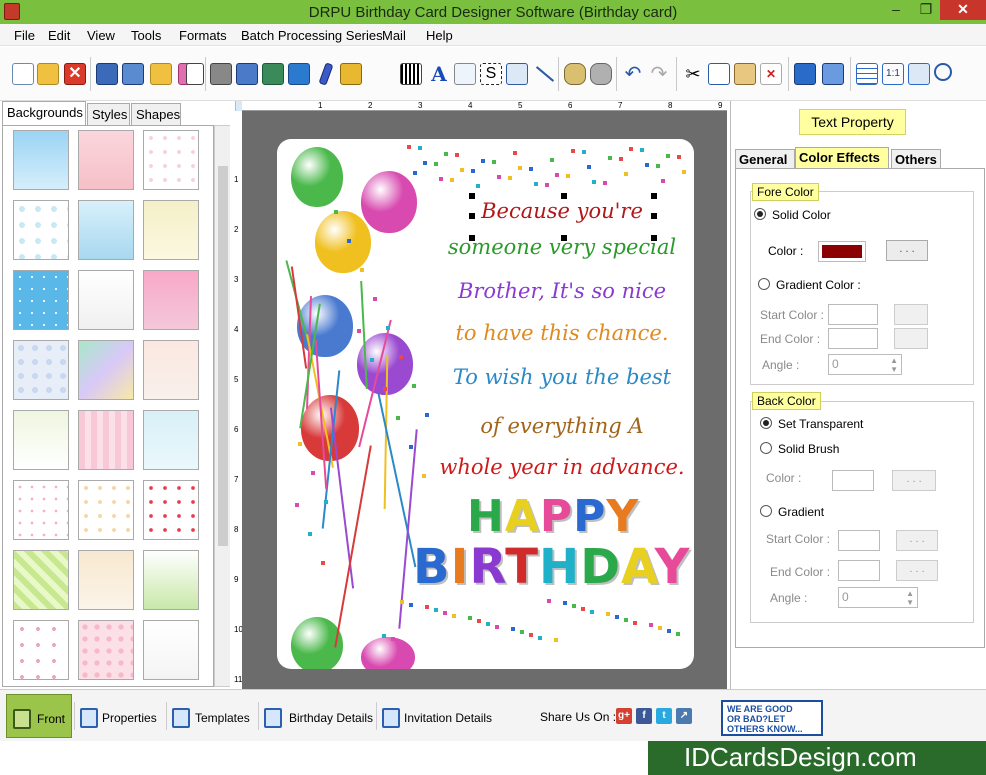 The image size is (986, 775). What do you see at coordinates (394, 35) in the screenshot?
I see `menu-mail: Mail` at bounding box center [394, 35].